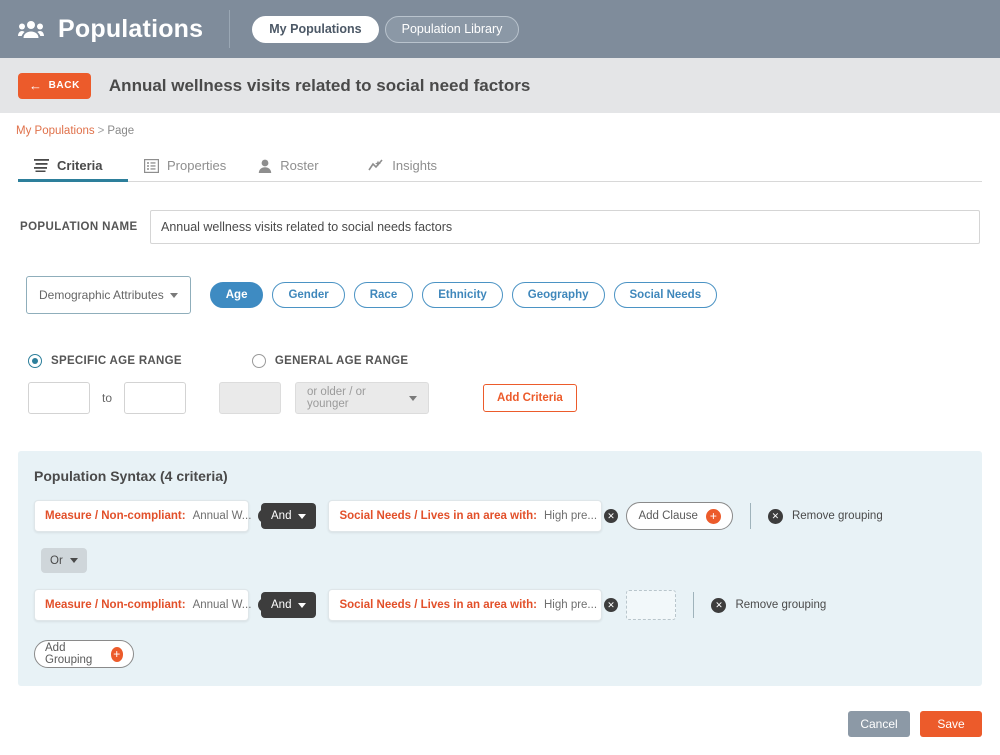 This screenshot has height=755, width=1000. I want to click on radio-general-indicator, so click(258, 361).